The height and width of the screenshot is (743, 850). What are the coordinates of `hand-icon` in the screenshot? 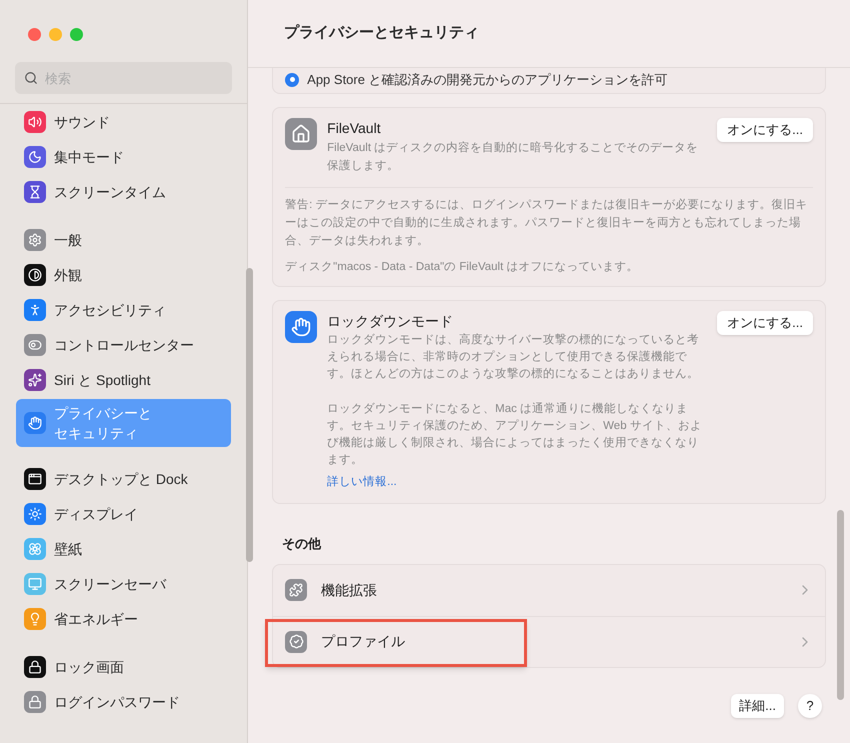 It's located at (301, 327).